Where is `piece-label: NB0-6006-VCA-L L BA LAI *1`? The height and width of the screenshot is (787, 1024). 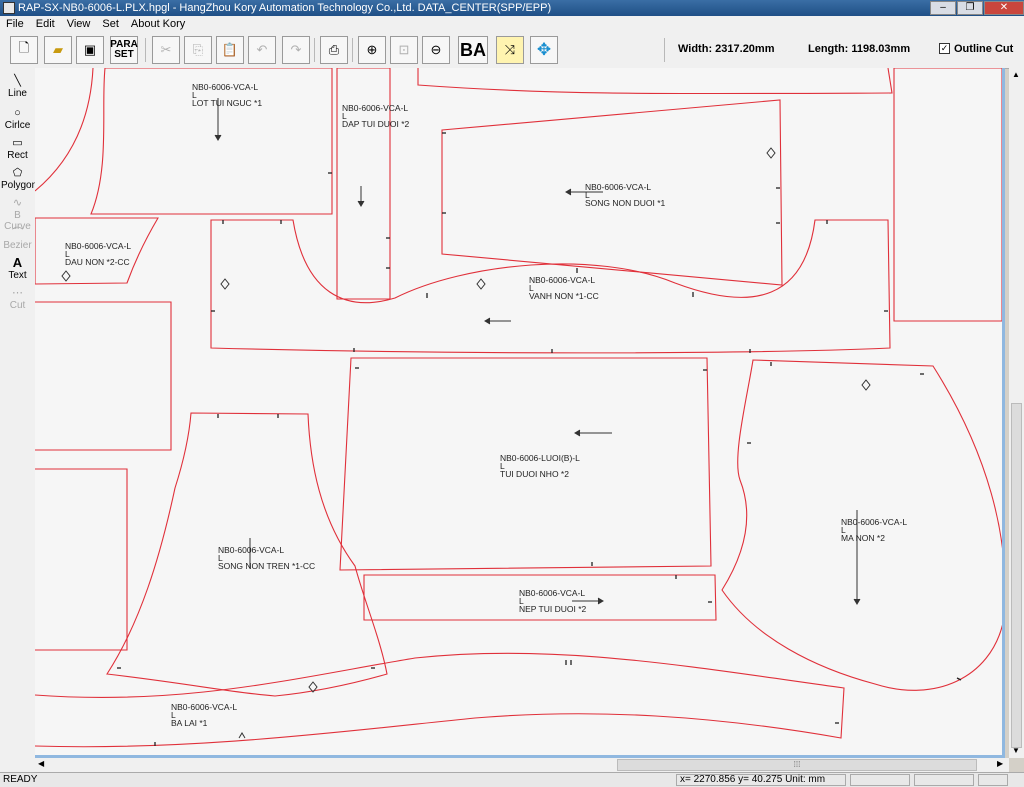
piece-label: NB0-6006-VCA-L L BA LAI *1 is located at coordinates (204, 715).